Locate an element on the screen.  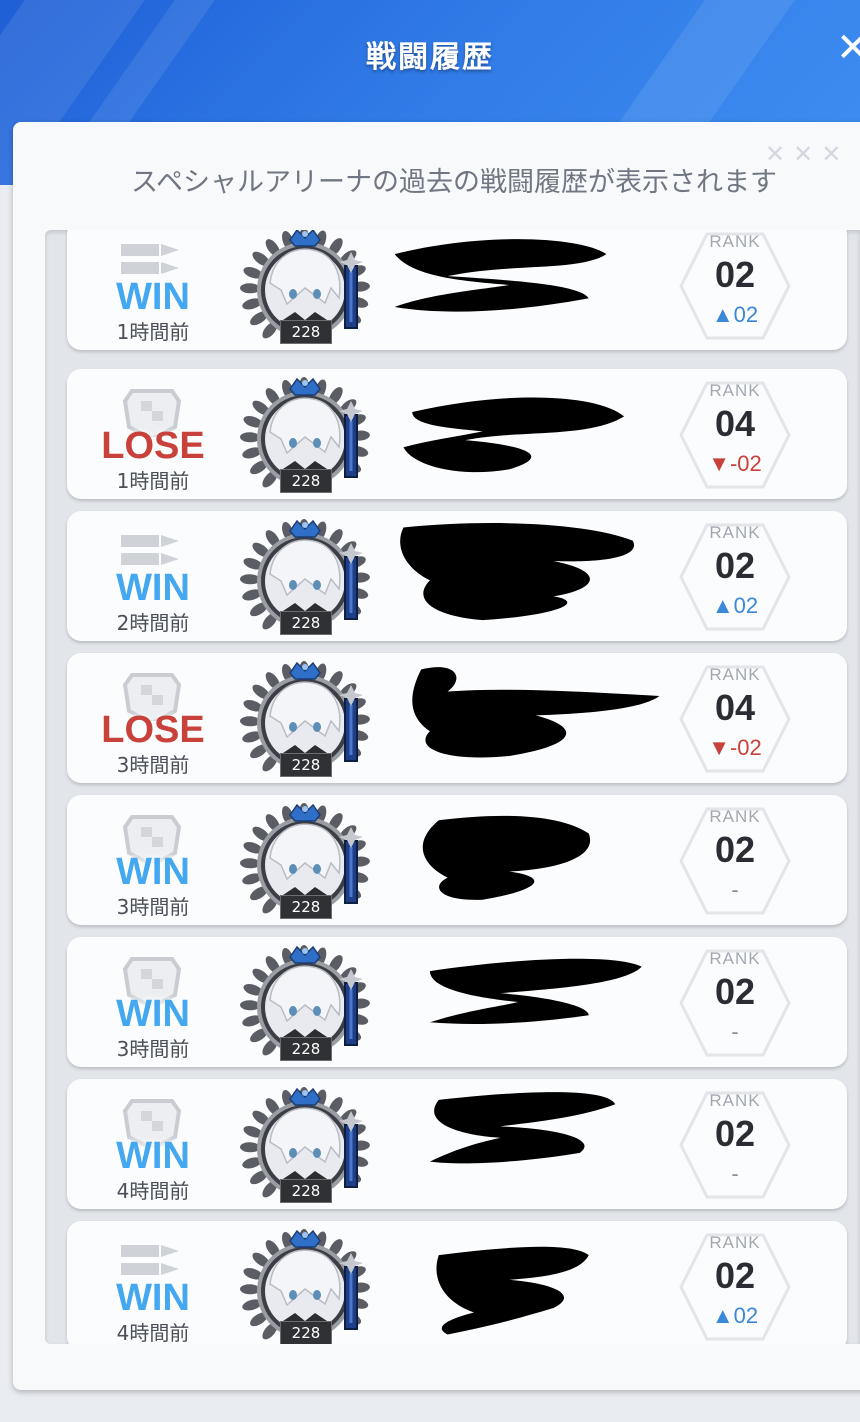
battle-row: WIN 4時間前 228 RANK 02 - is located at coordinates (457, 1144).